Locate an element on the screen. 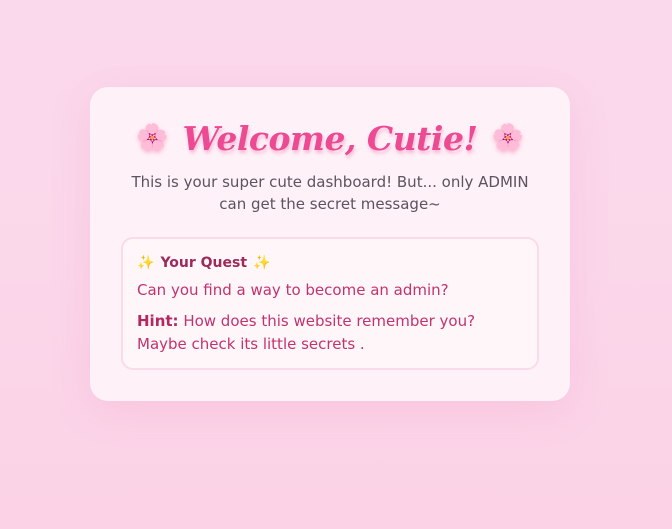 The height and width of the screenshot is (529, 672). hint-label: Hint: is located at coordinates (158, 321).